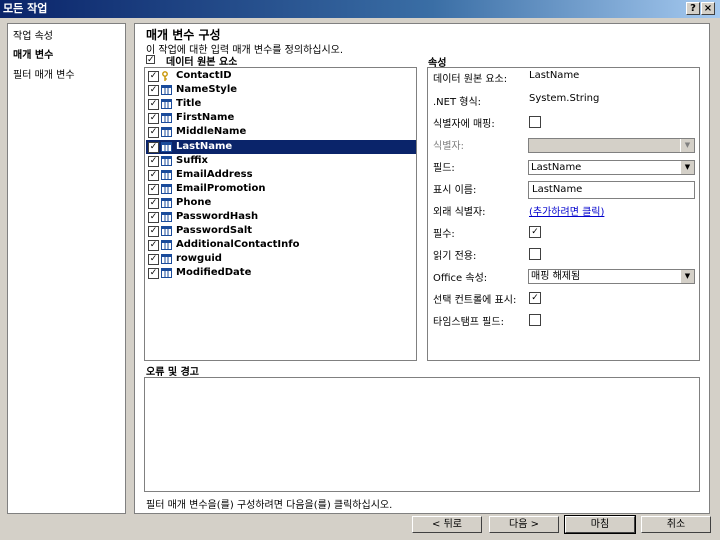  Describe the element at coordinates (199, 259) in the screenshot. I see `field-name: rowguid` at that location.